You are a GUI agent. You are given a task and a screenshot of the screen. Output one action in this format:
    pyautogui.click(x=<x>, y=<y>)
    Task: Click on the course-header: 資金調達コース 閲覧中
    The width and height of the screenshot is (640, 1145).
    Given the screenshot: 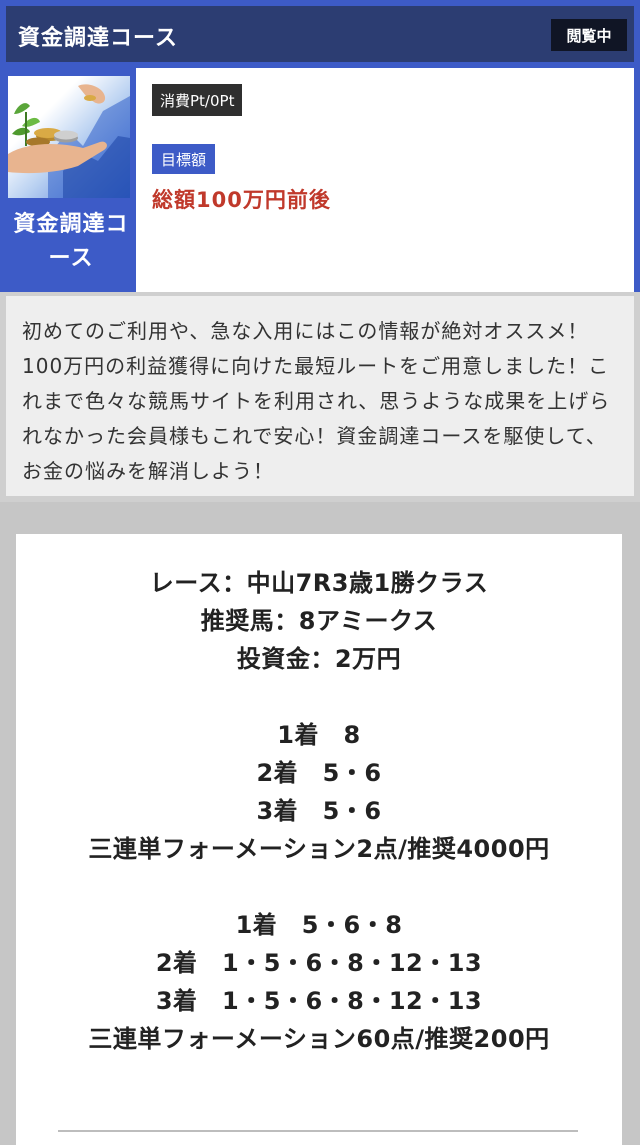 What is the action you would take?
    pyautogui.click(x=320, y=35)
    